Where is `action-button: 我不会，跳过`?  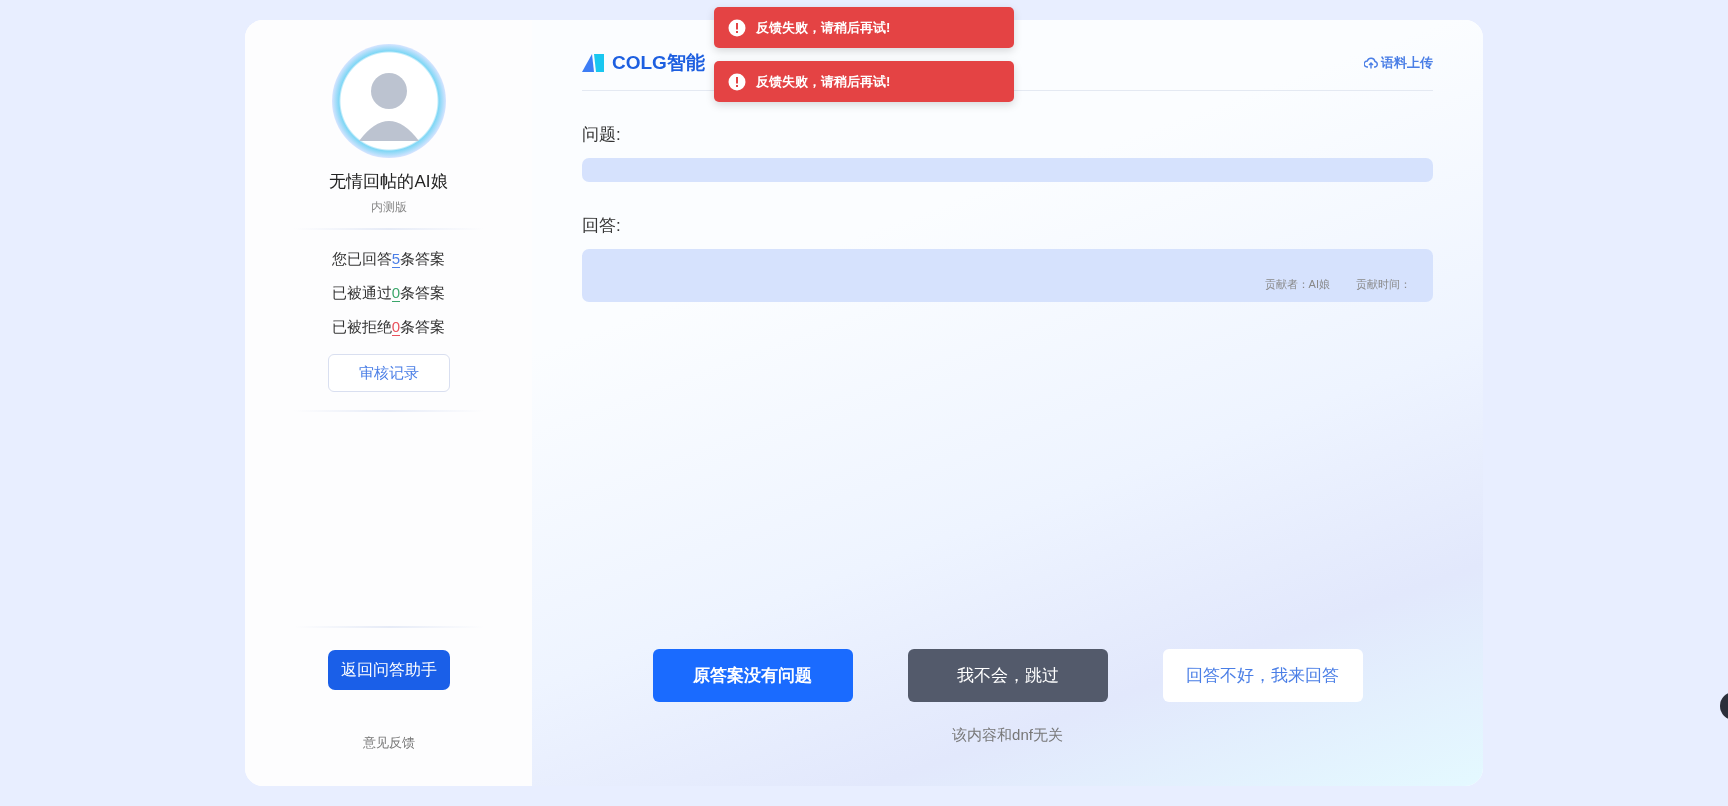
action-button: 我不会，跳过 is located at coordinates (1007, 675).